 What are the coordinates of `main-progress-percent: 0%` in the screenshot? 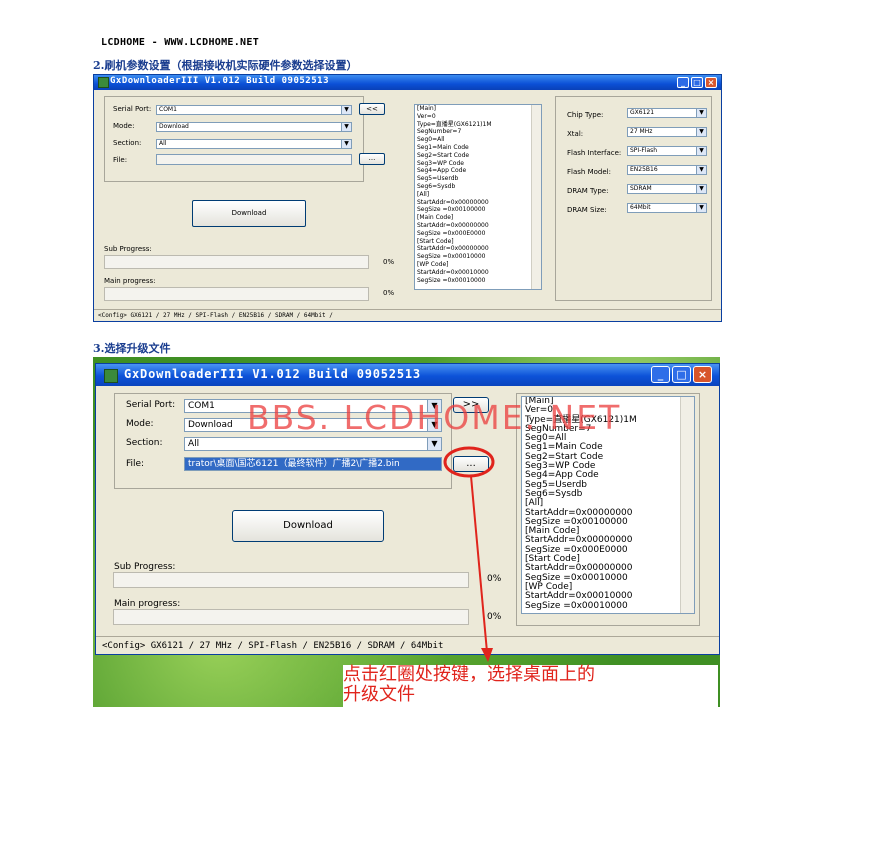 It's located at (389, 293).